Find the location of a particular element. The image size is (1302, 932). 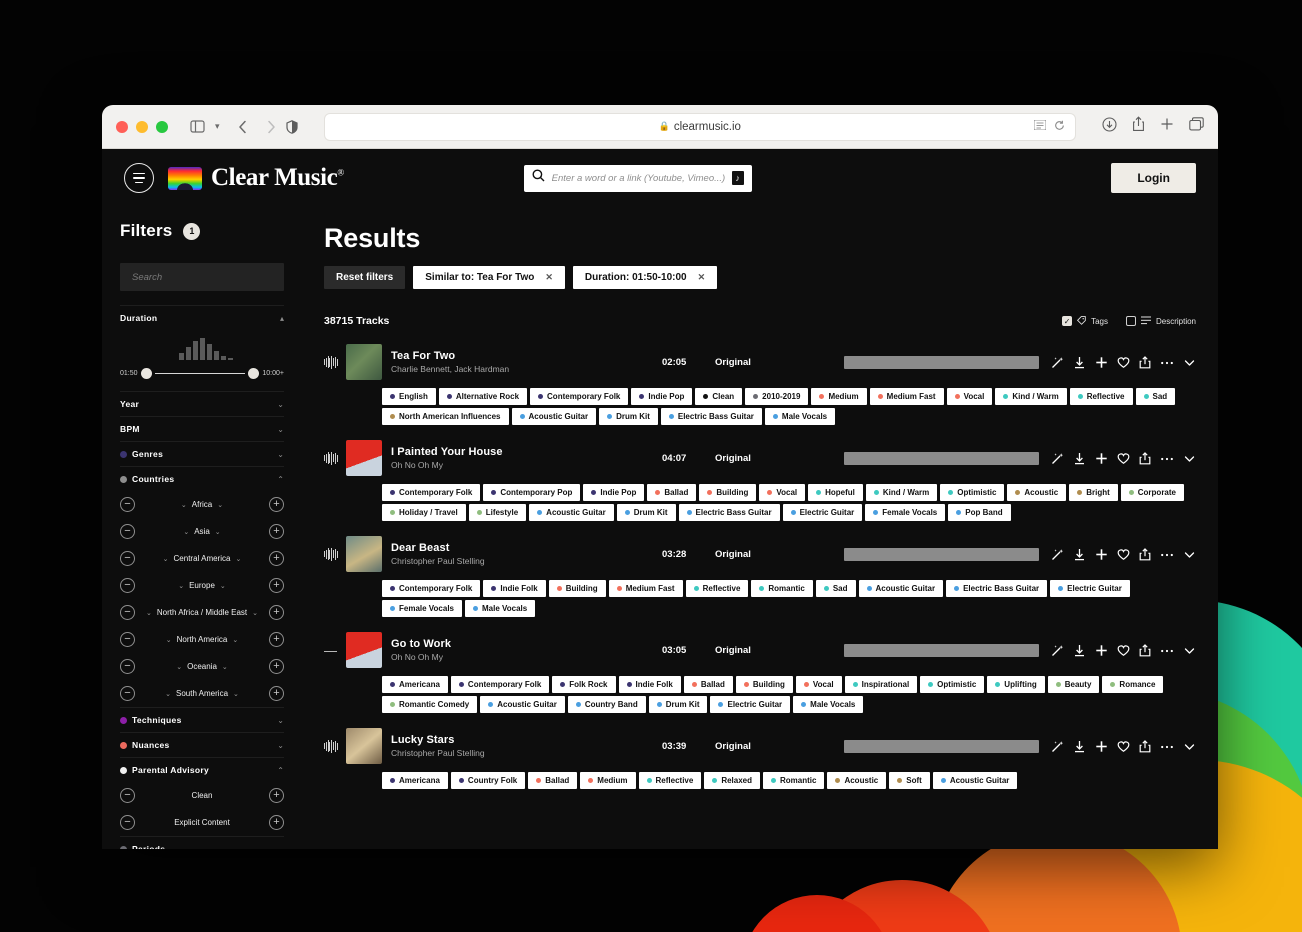

filter-group-header: Year ⌄ is located at coordinates (202, 404).